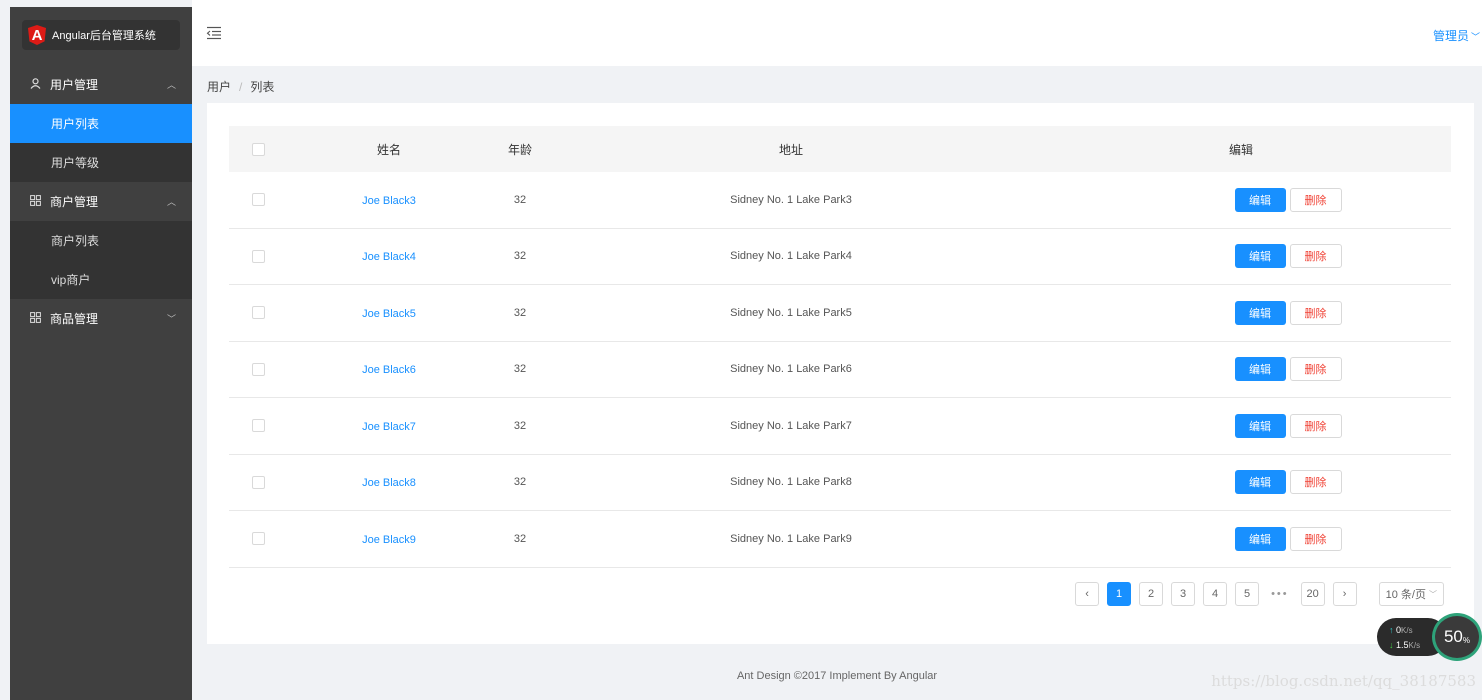 The image size is (1482, 700). I want to click on user-address: Sidney No. 1 Lake Park6, so click(791, 369).